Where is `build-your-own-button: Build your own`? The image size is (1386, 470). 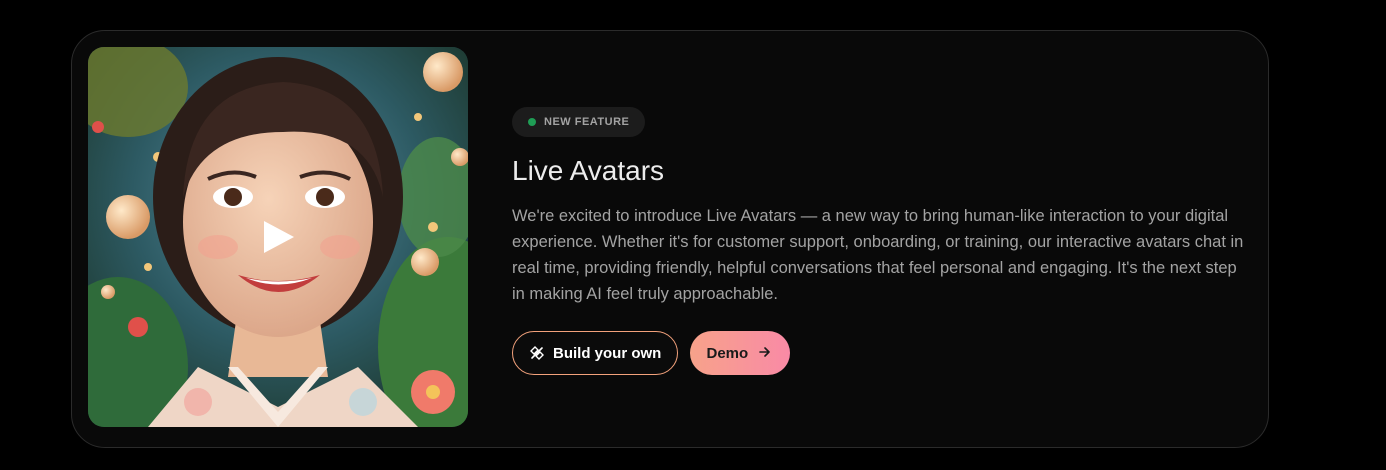 build-your-own-button: Build your own is located at coordinates (595, 353).